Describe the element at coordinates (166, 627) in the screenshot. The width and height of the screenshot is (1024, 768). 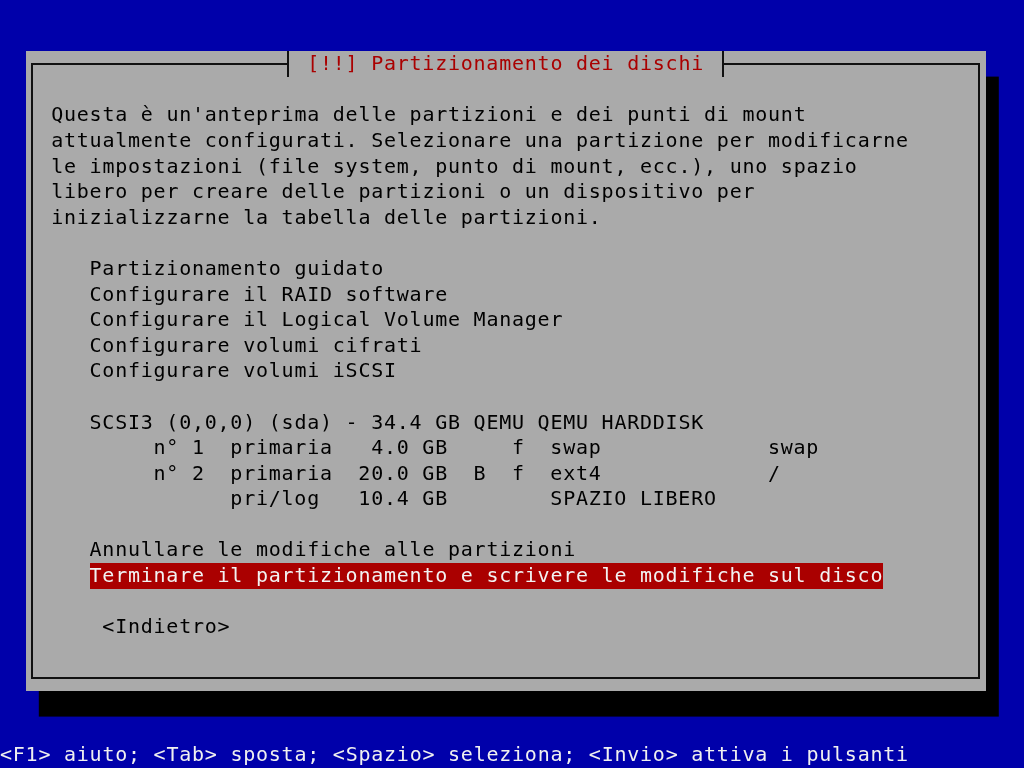
I see `back-button: <Indietro>` at that location.